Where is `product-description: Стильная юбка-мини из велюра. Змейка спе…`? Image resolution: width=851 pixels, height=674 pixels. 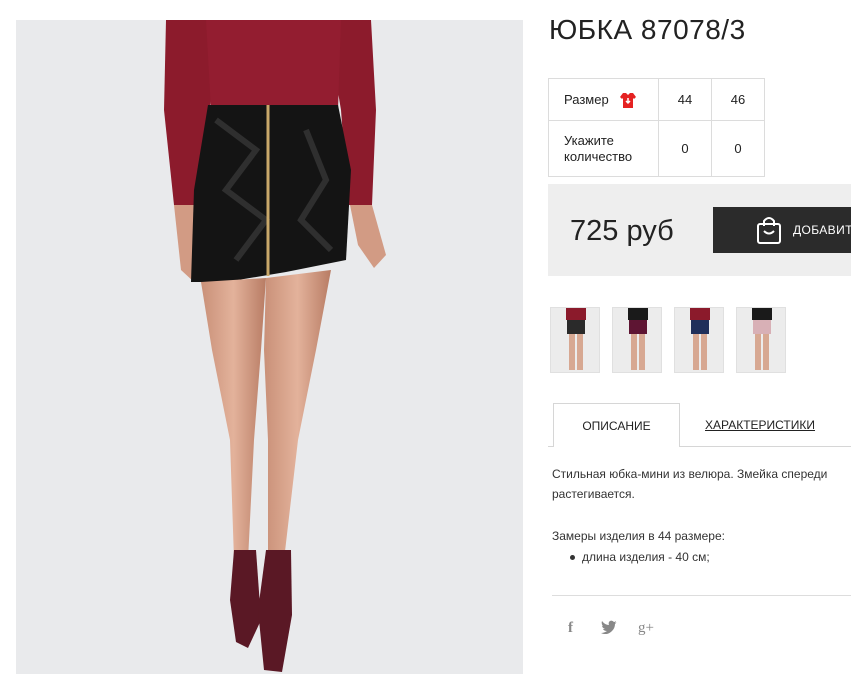
product-description: Стильная юбка-мини из велюра. Змейка спе… is located at coordinates (697, 484).